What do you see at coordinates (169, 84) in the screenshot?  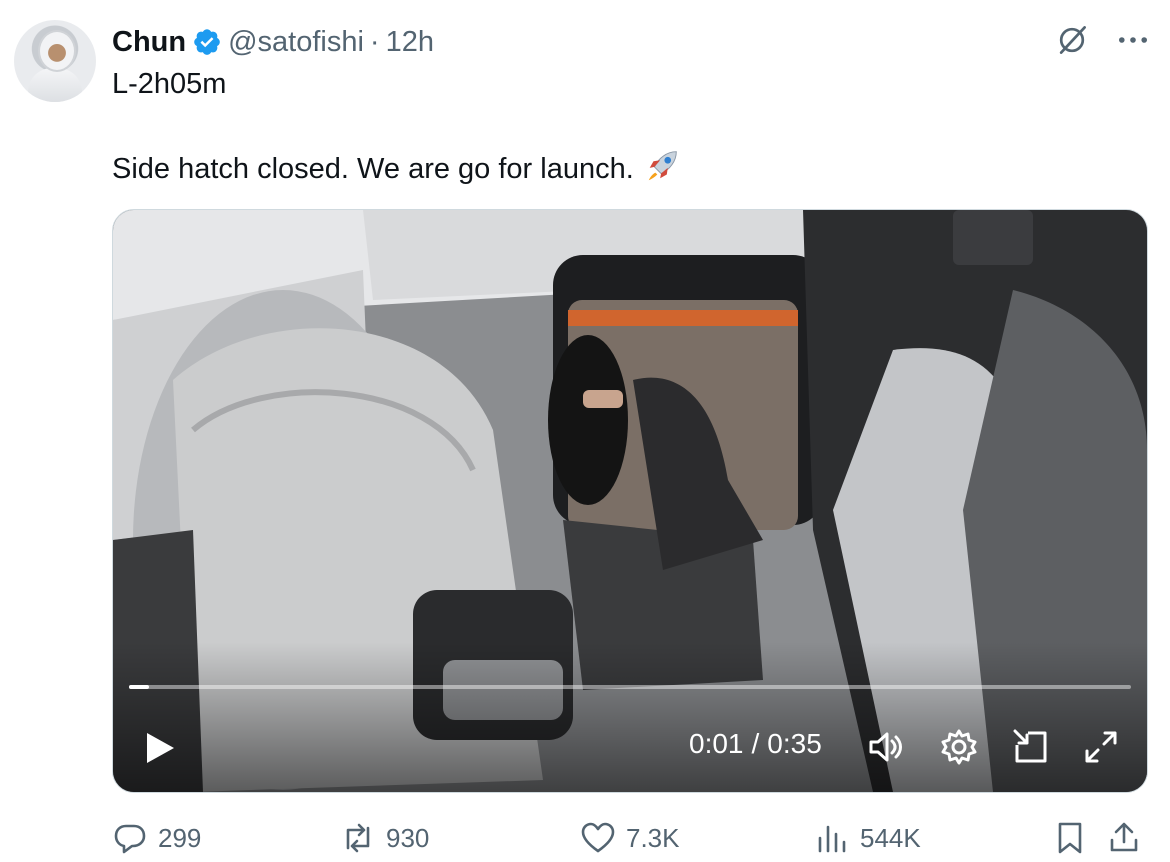 I see `tweet-text-line1: L-2h05m` at bounding box center [169, 84].